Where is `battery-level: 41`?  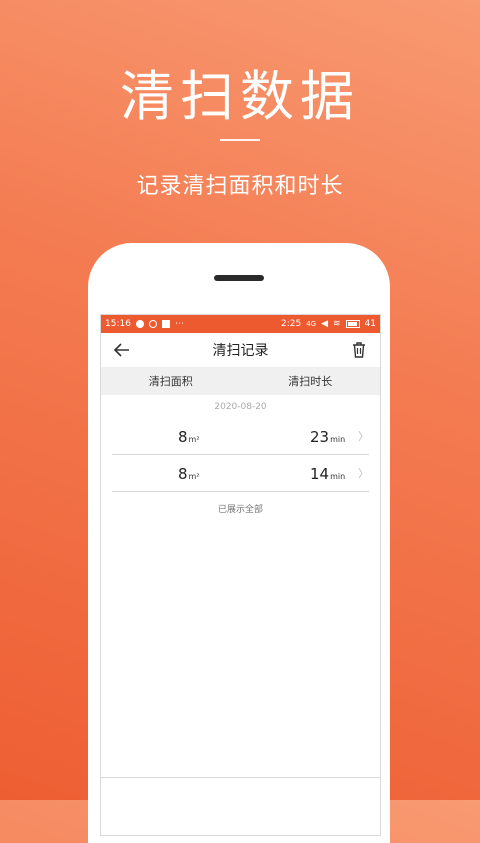
battery-level: 41 is located at coordinates (370, 324).